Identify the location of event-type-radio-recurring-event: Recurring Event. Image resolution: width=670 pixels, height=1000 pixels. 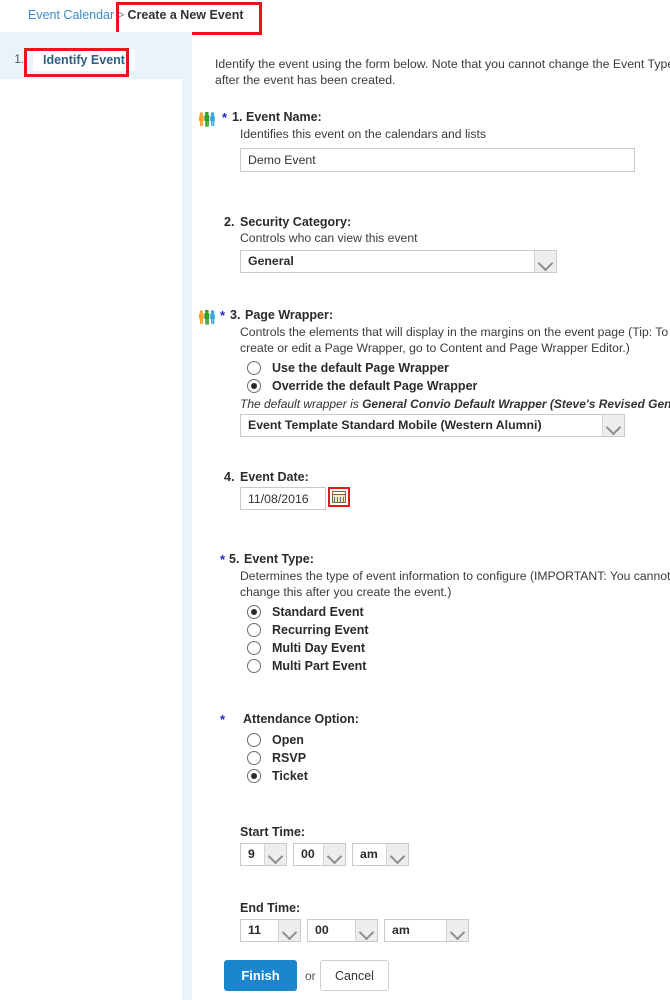
(397, 631).